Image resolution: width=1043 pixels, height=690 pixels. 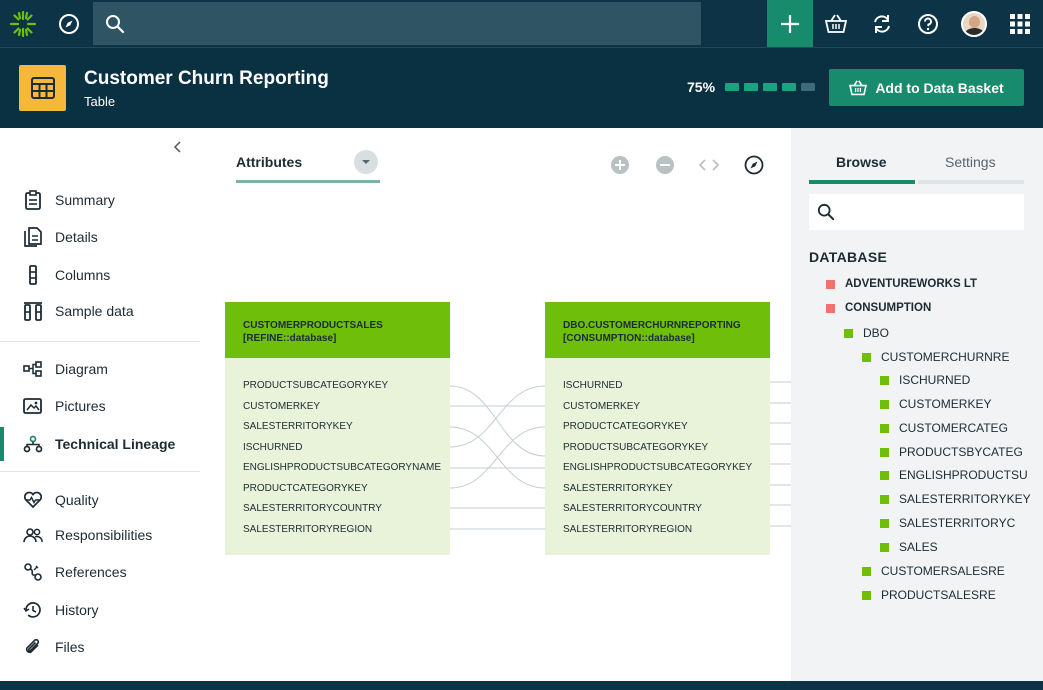 I want to click on sidebar-item-columns: Columns, so click(x=100, y=275).